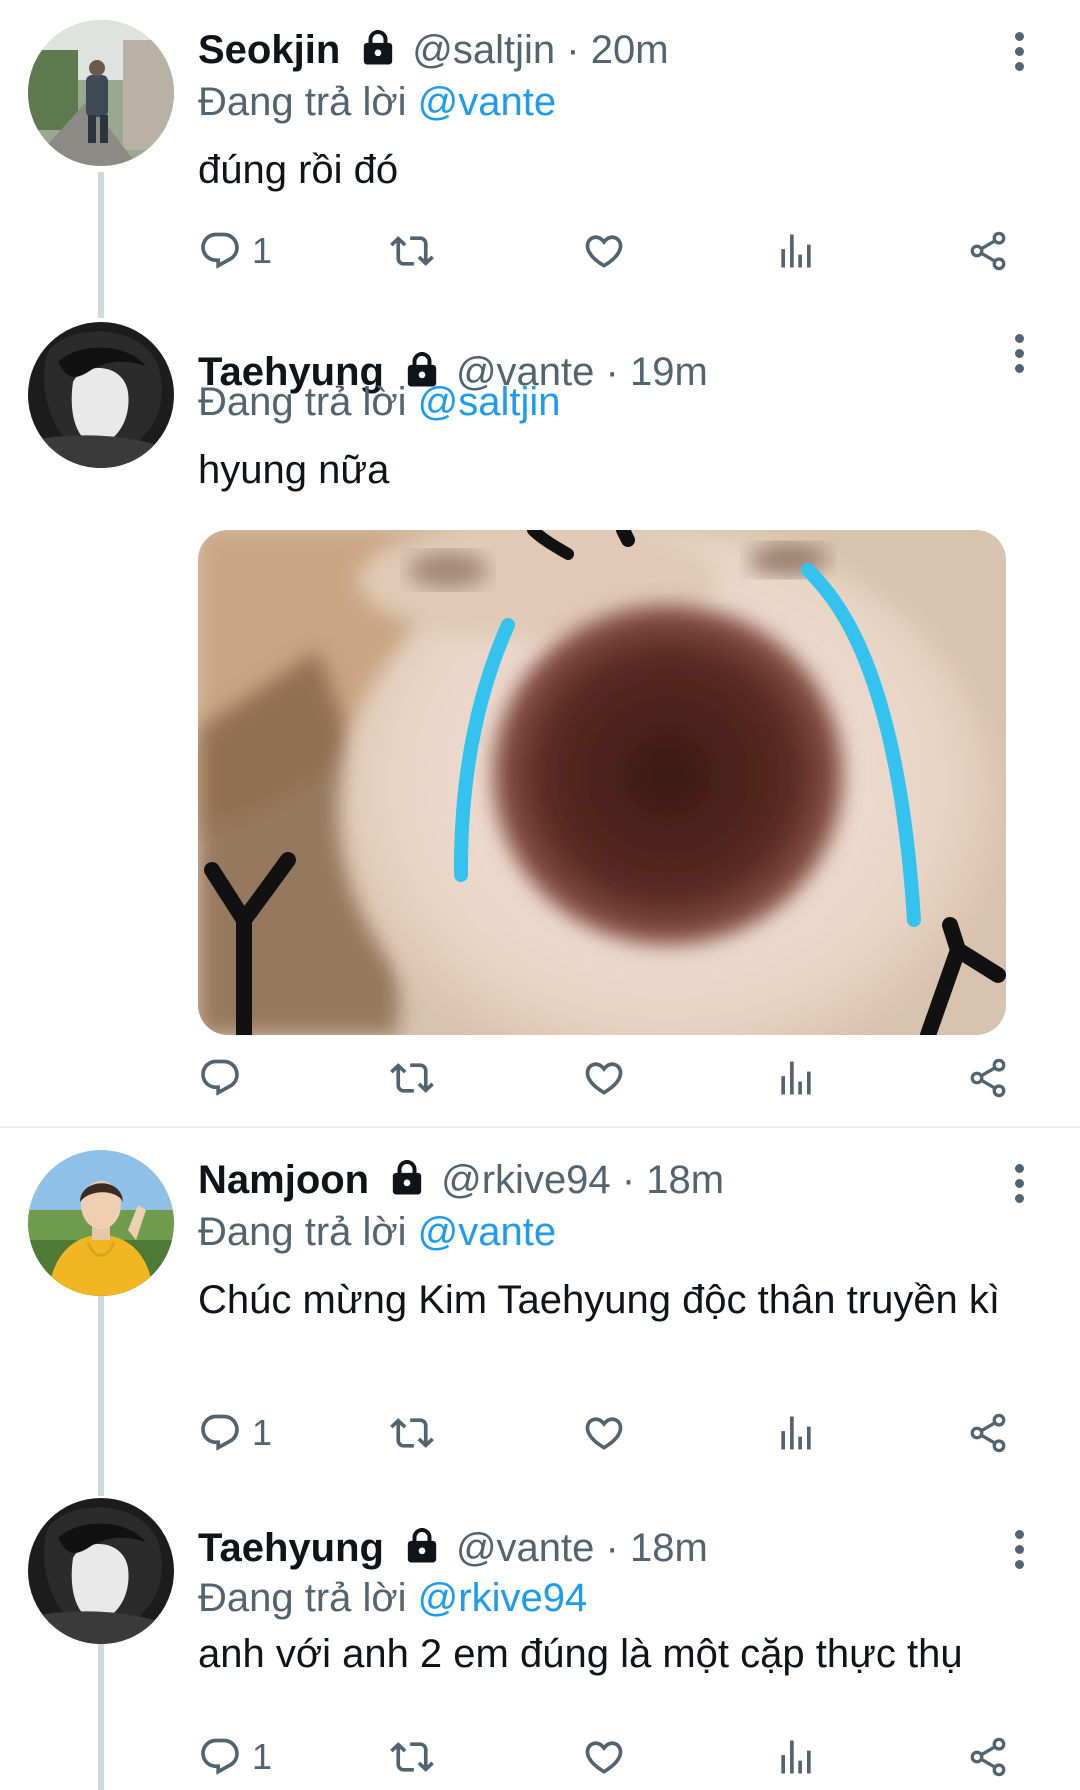 The image size is (1080, 1790). I want to click on tweet-header: Seokjin @saltjin · 20m, so click(433, 50).